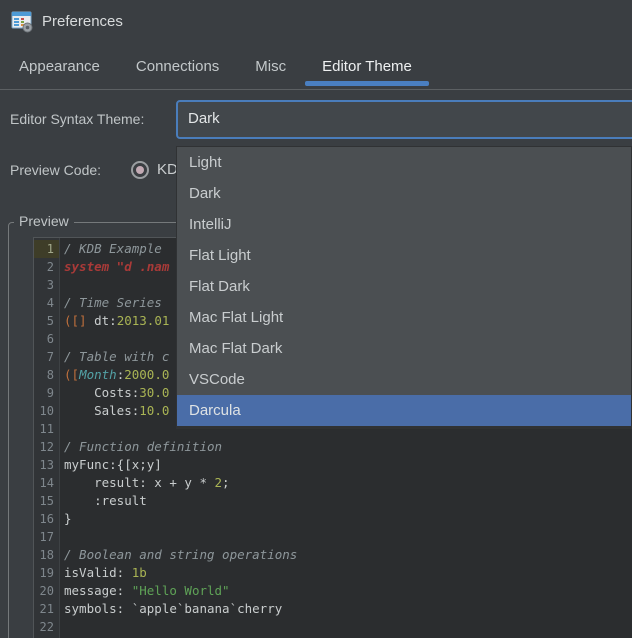  I want to click on tab-appearance: Appearance, so click(59, 66).